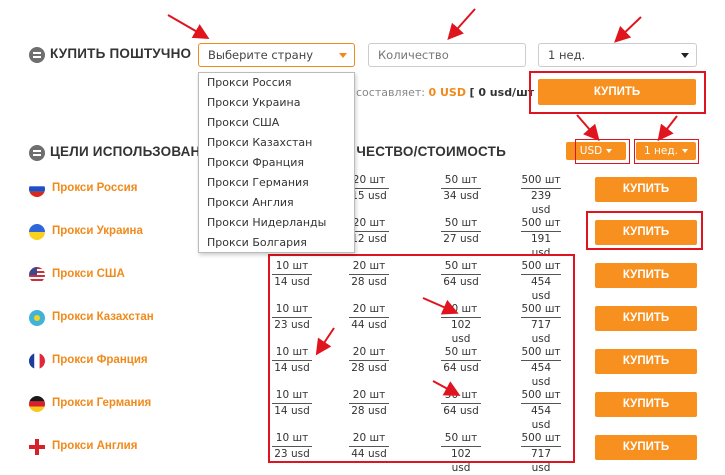  I want to click on price-option: 50 шт 34 usd, so click(461, 188).